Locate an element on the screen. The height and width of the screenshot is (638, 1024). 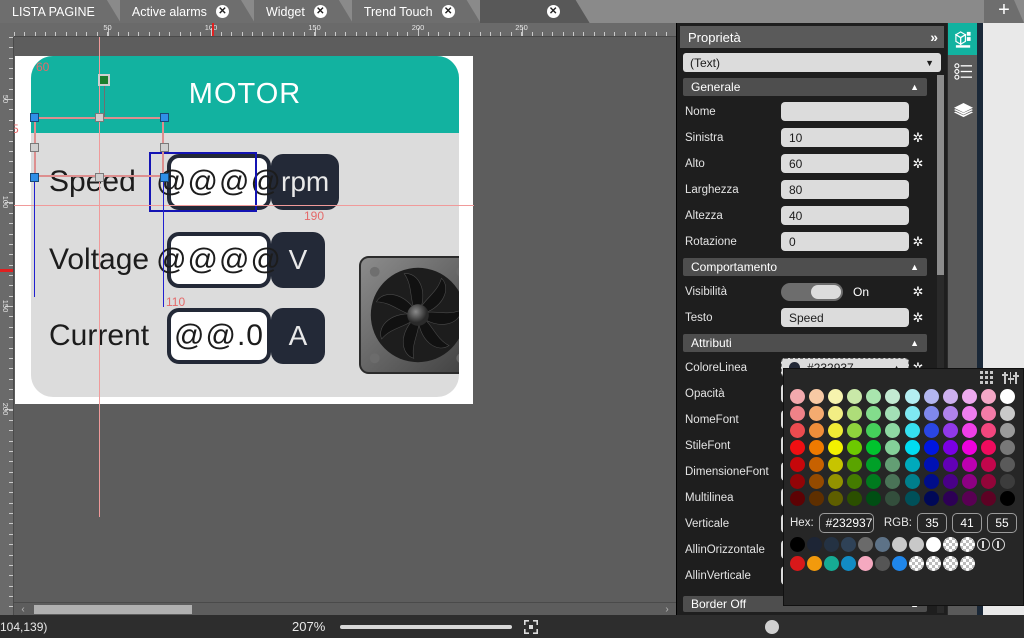
rail-item-list is located at coordinates (963, 71).